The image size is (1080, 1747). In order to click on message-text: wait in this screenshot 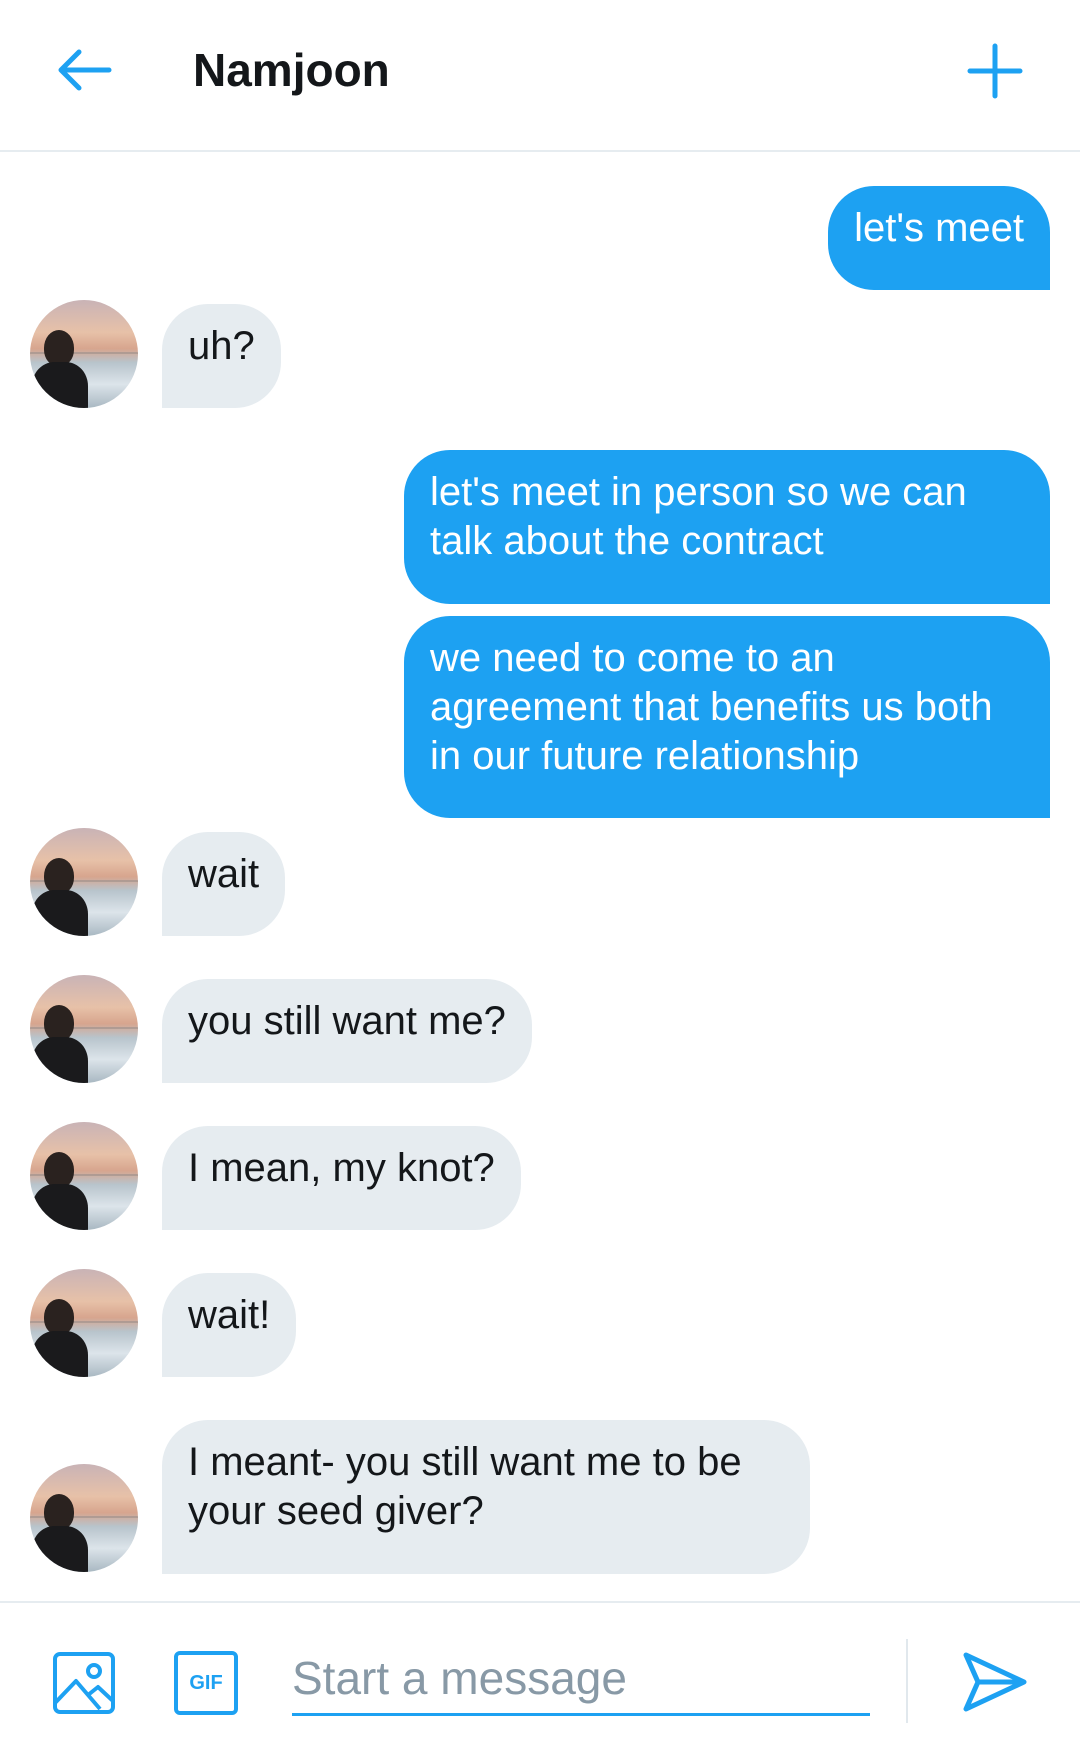, I will do `click(224, 874)`.